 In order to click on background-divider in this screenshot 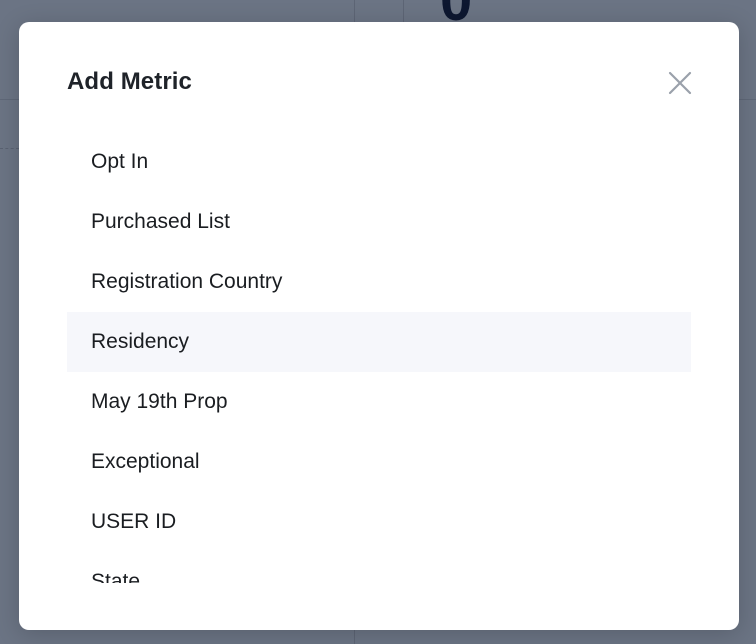, I will do `click(403, 11)`.